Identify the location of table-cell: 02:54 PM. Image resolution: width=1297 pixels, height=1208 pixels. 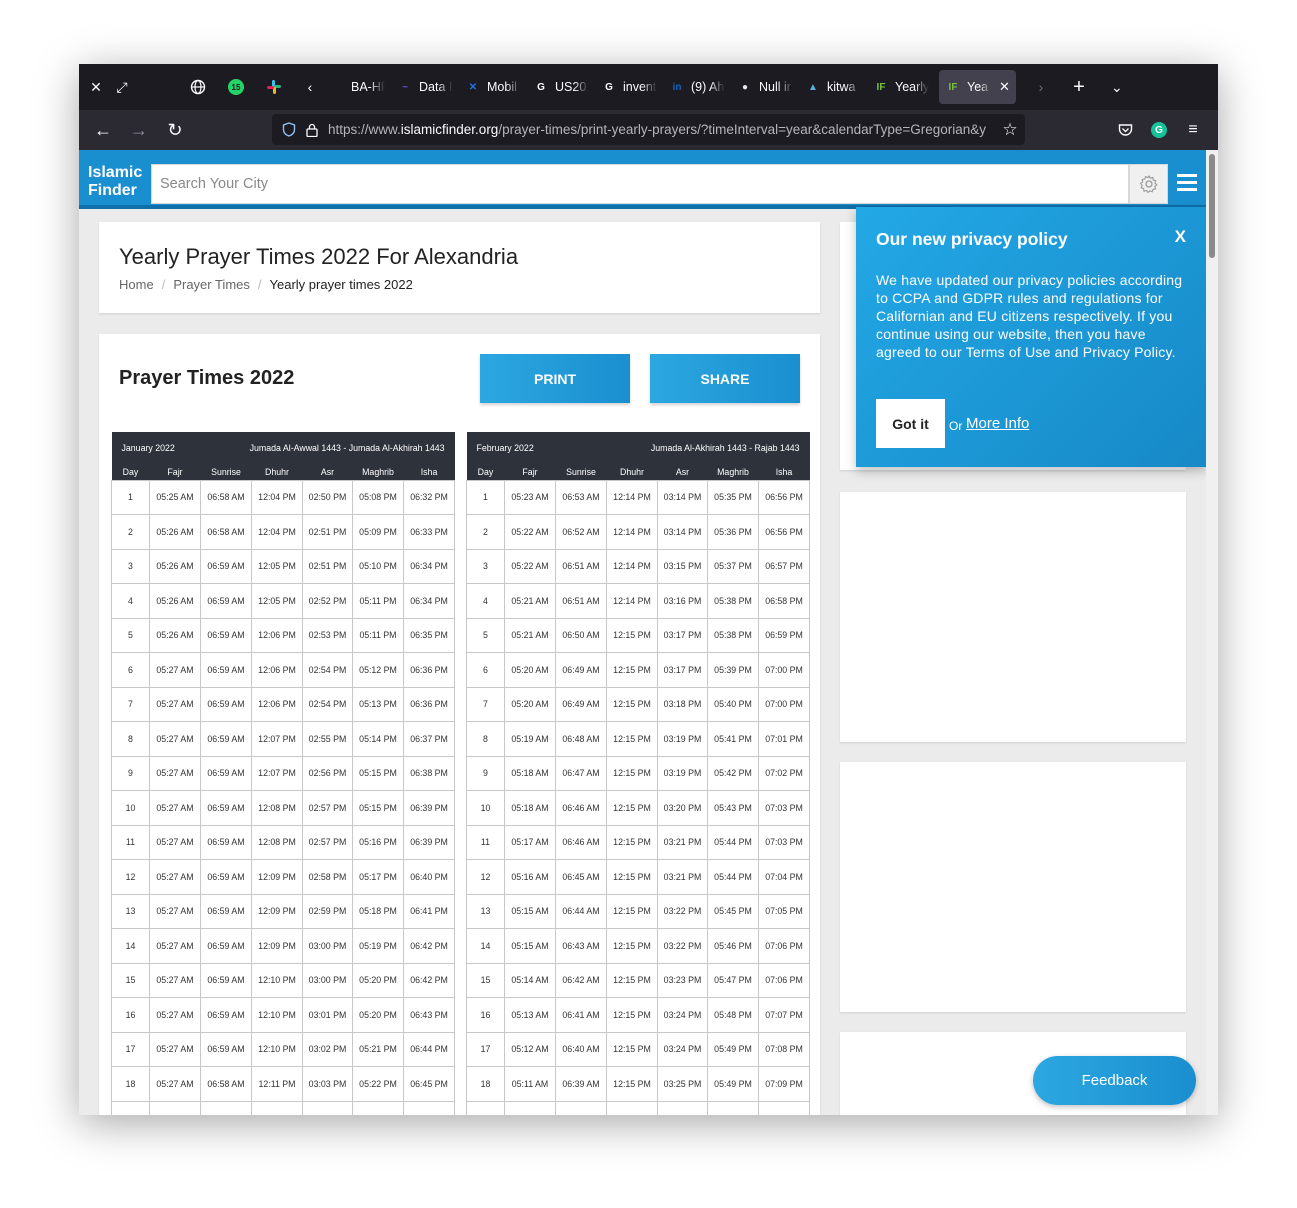
(327, 670).